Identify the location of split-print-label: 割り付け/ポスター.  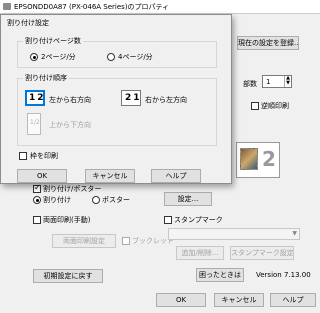
(72, 189).